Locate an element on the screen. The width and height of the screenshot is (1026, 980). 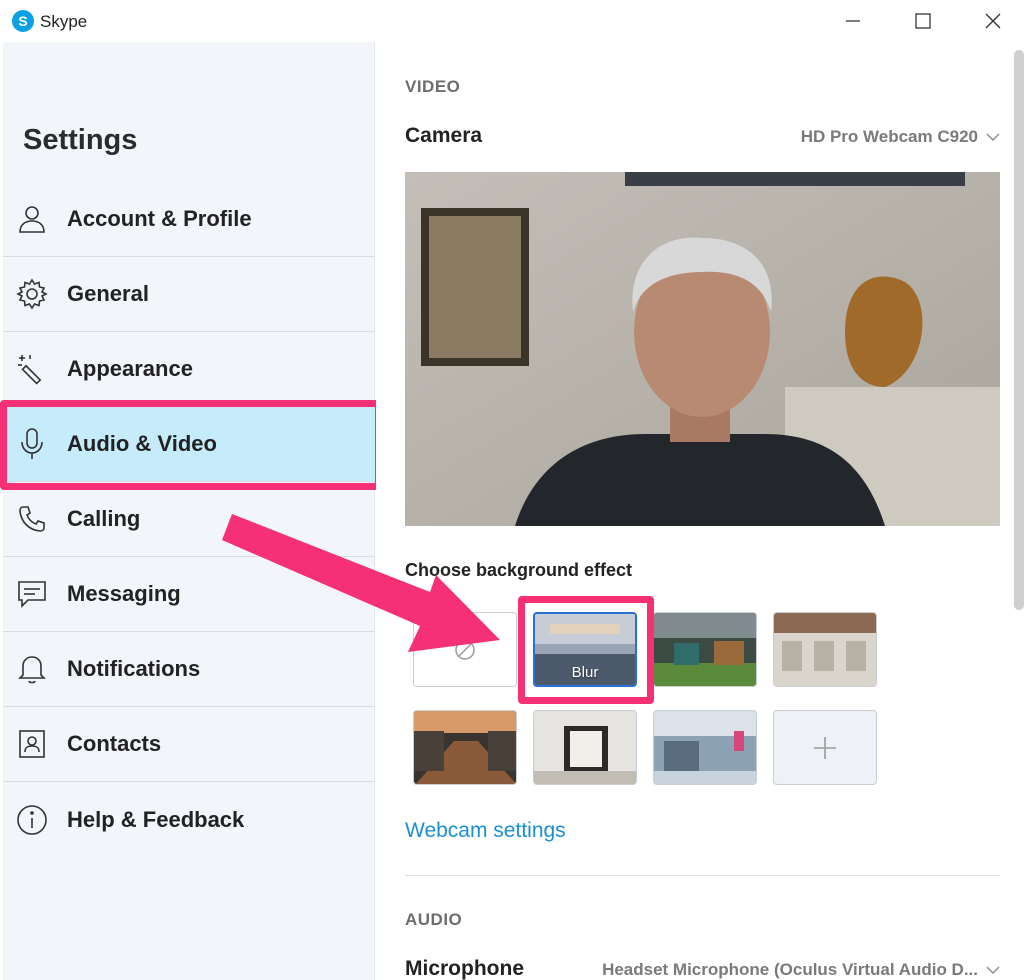
camera-dropdown-value: HD Pro Webcam C920 is located at coordinates (889, 136).